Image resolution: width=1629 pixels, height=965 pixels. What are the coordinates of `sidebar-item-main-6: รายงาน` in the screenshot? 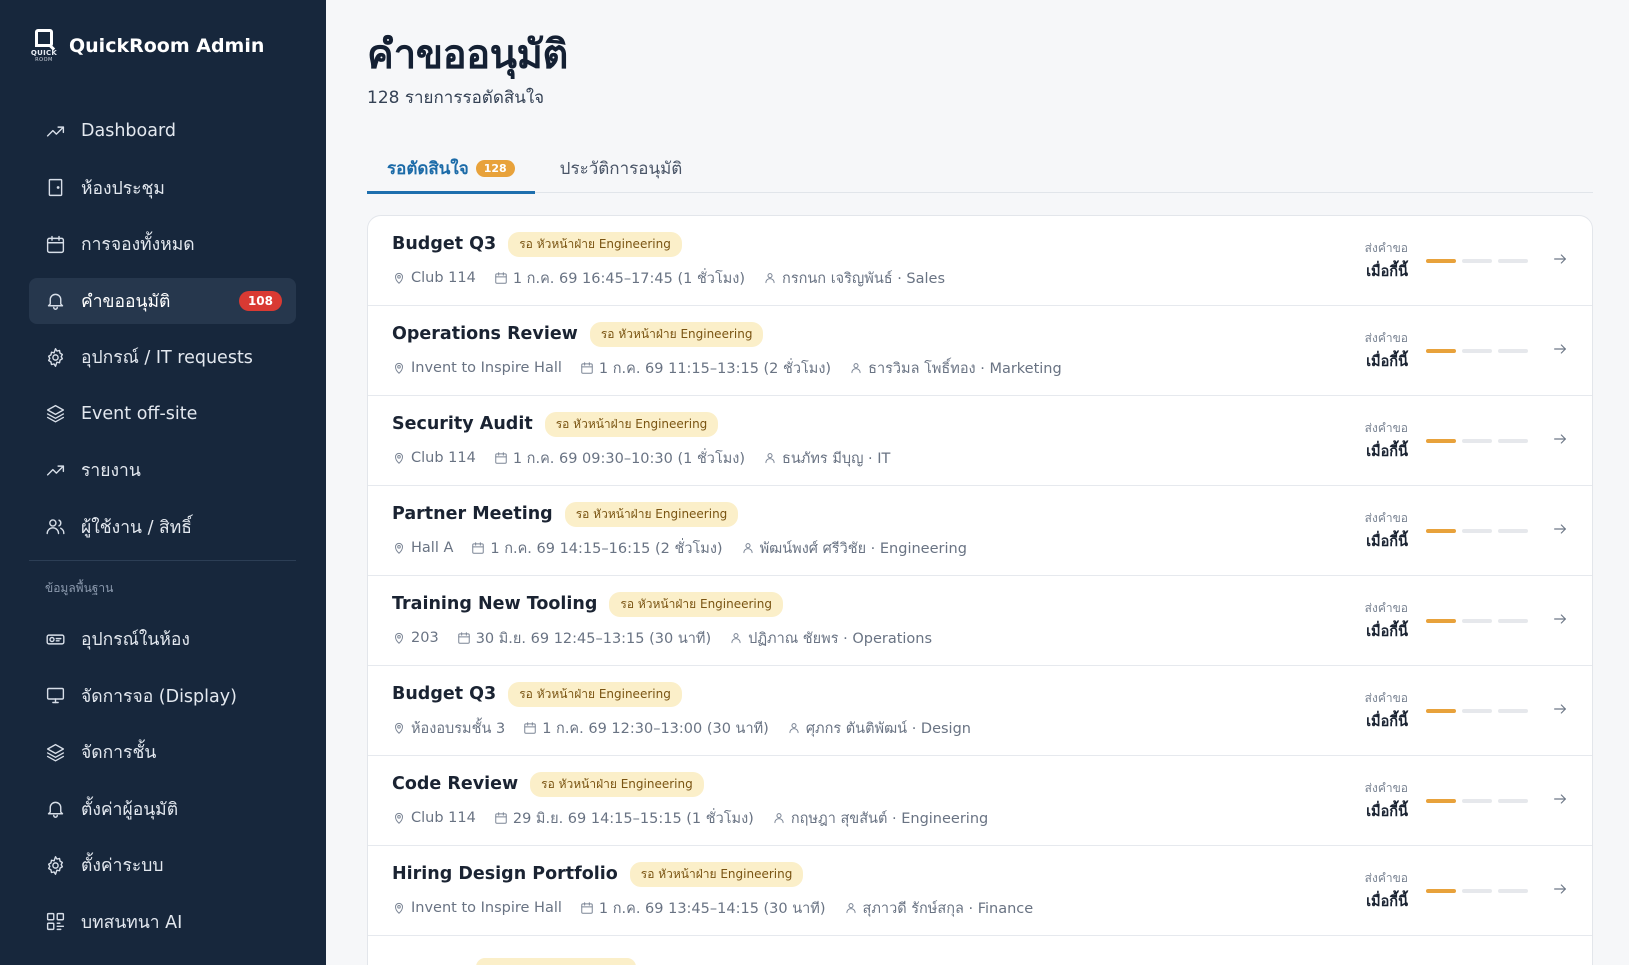 It's located at (162, 470).